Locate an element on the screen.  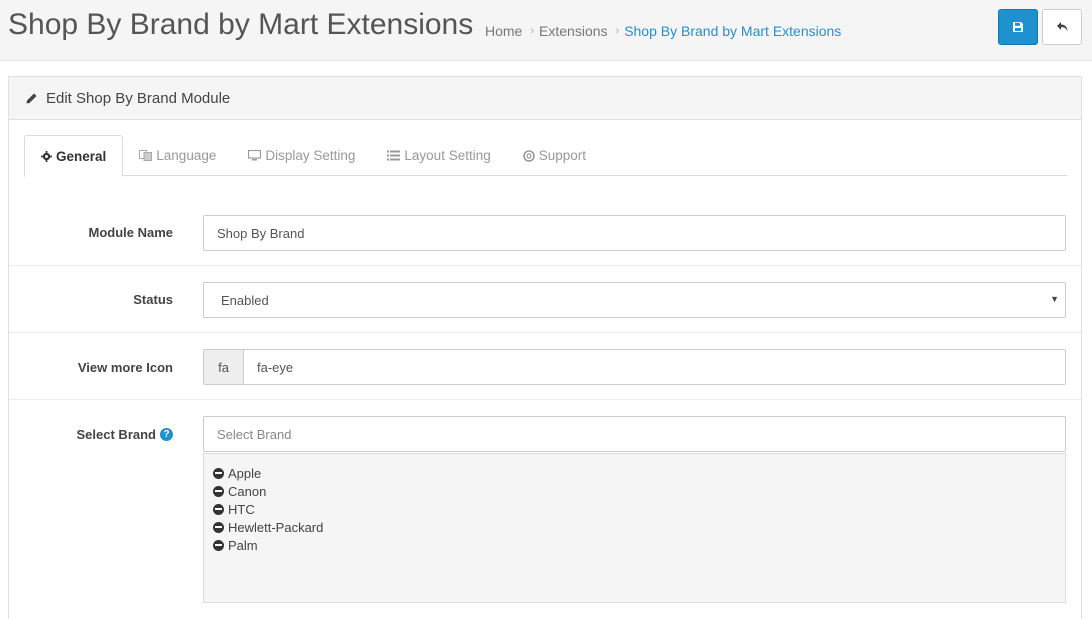
brand-name: HTC is located at coordinates (241, 509).